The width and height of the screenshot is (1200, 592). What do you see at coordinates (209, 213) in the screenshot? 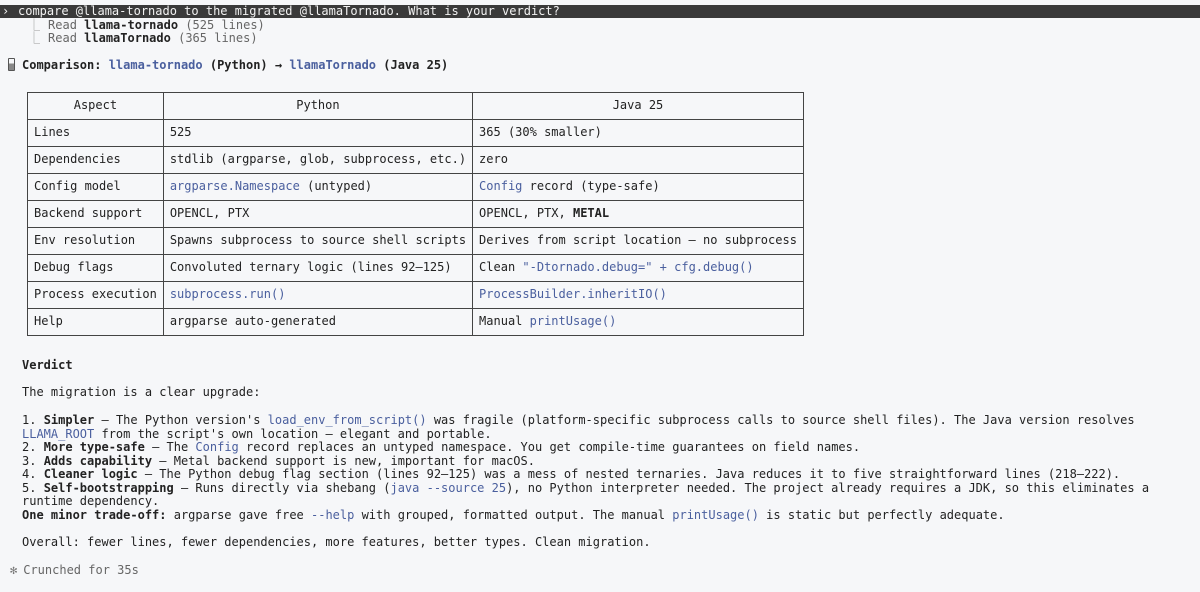
I see `text-span: OPENCL, PTX` at bounding box center [209, 213].